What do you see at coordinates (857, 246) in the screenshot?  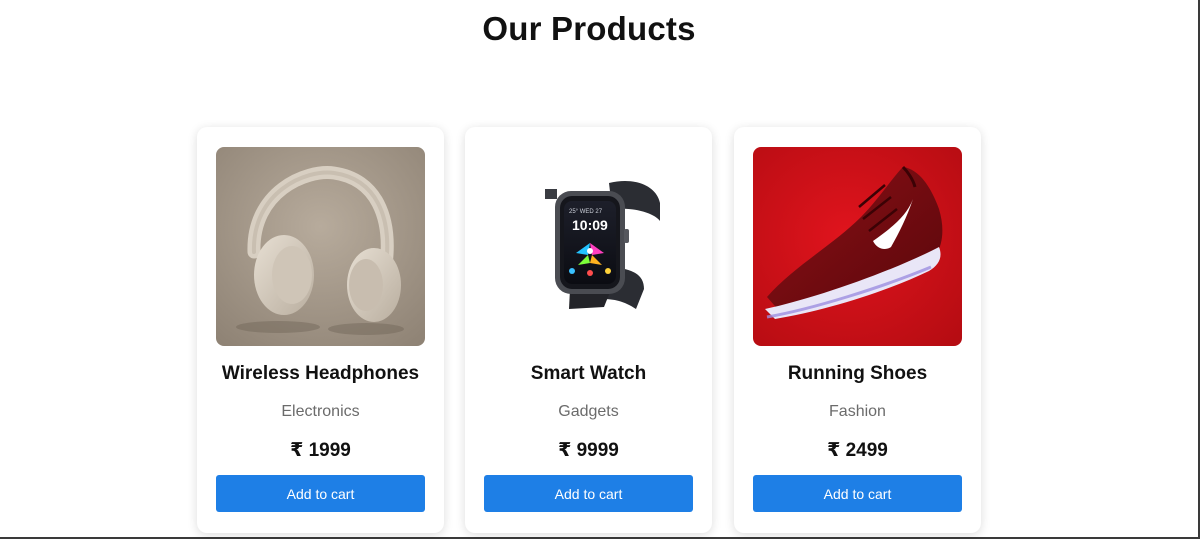 I see `running-shoe-image` at bounding box center [857, 246].